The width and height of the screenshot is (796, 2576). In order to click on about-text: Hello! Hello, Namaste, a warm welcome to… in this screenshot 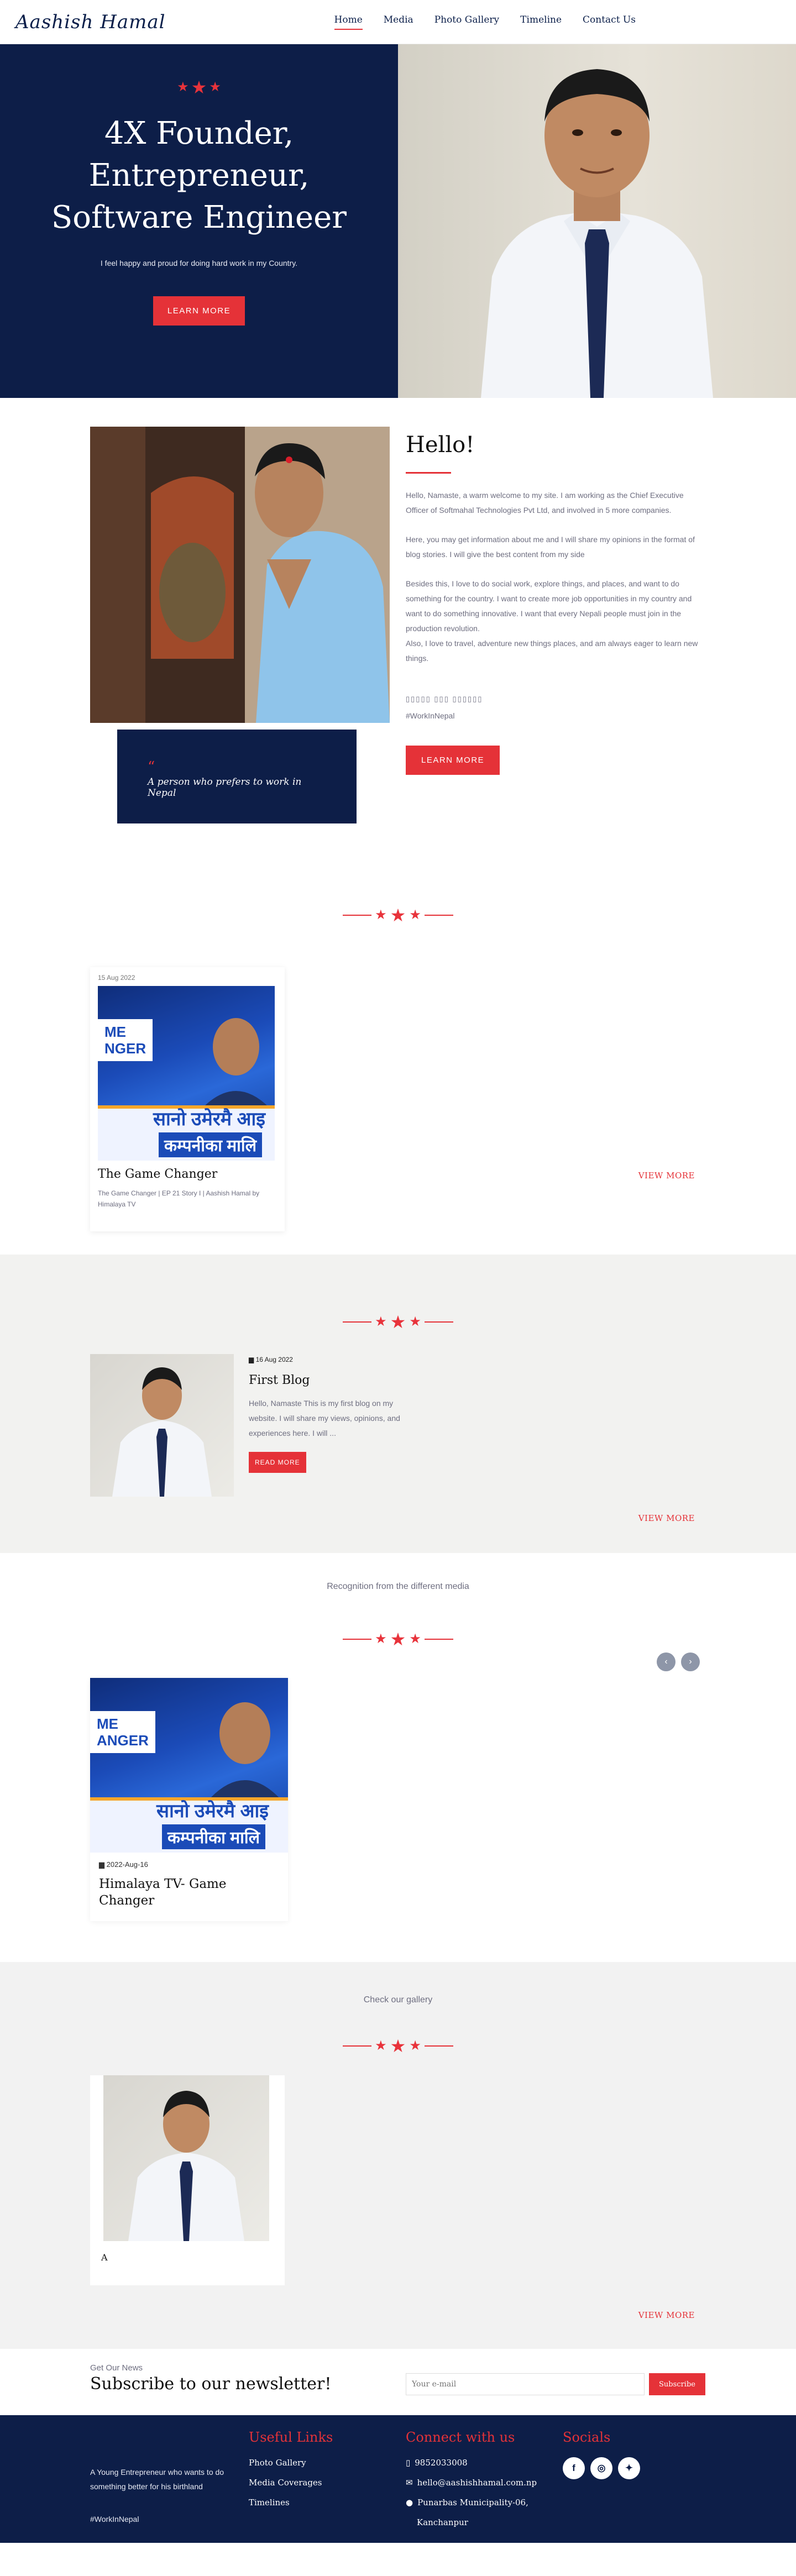, I will do `click(555, 601)`.